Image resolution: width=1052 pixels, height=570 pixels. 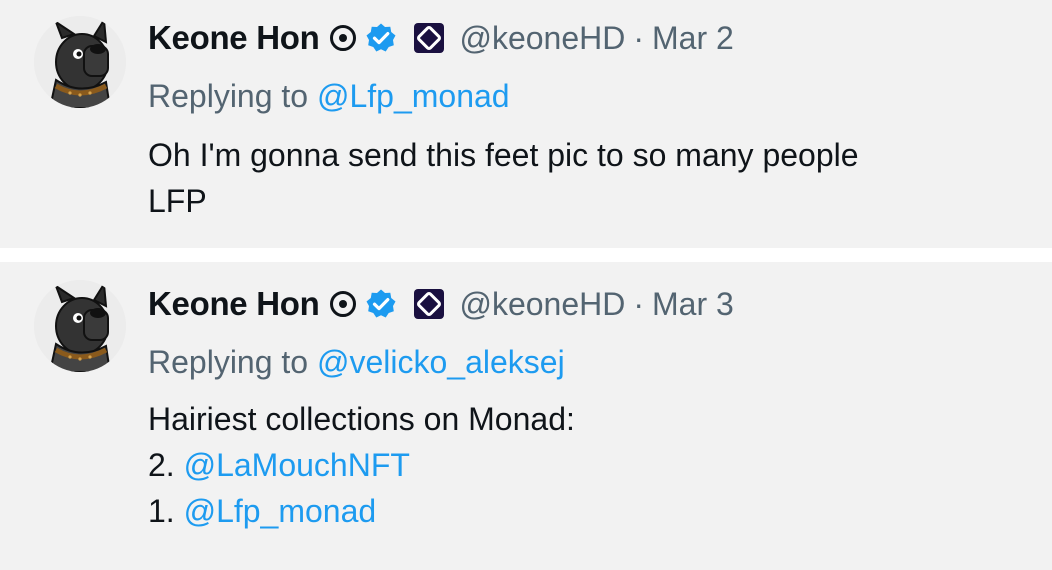 What do you see at coordinates (177, 201) in the screenshot?
I see `tweet-text-line: LFP` at bounding box center [177, 201].